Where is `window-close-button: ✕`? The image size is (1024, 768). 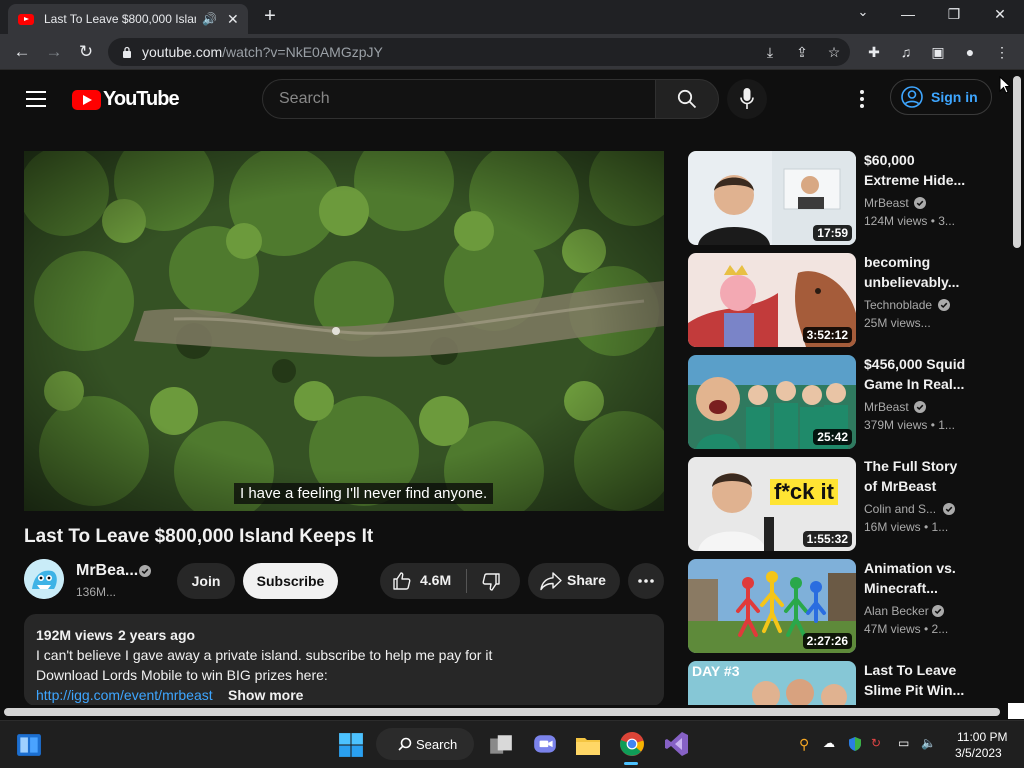
window-close-button: ✕ is located at coordinates (1000, 14).